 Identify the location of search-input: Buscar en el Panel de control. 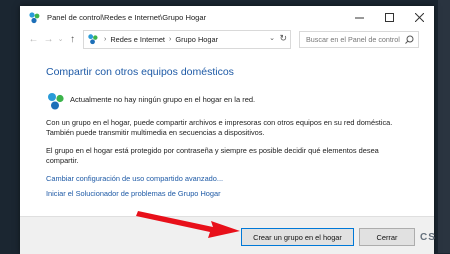
(359, 39).